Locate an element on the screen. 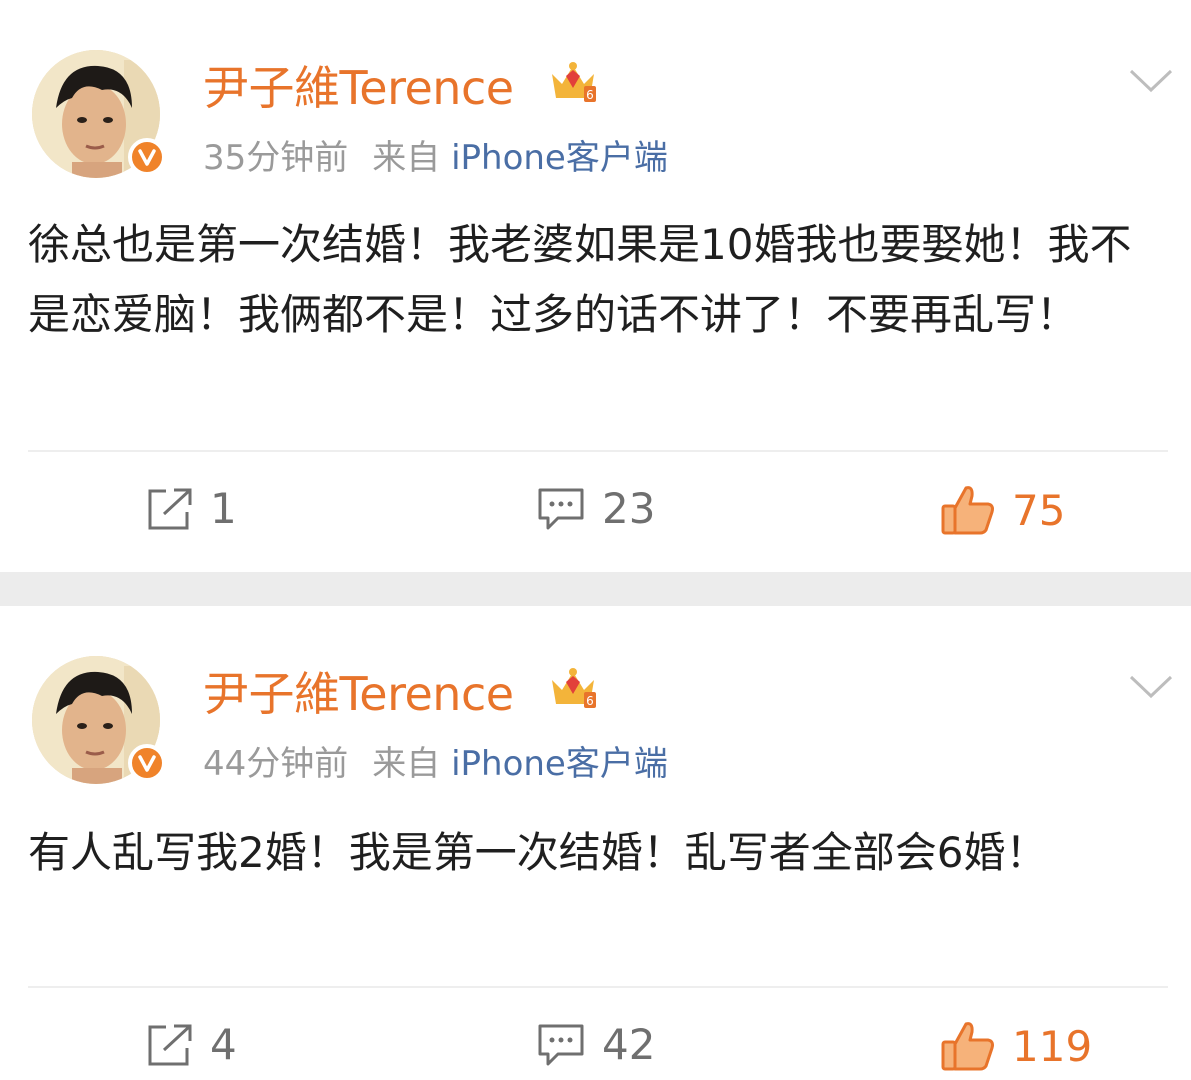 This screenshot has height=1080, width=1191. comment-count: 42 is located at coordinates (629, 1044).